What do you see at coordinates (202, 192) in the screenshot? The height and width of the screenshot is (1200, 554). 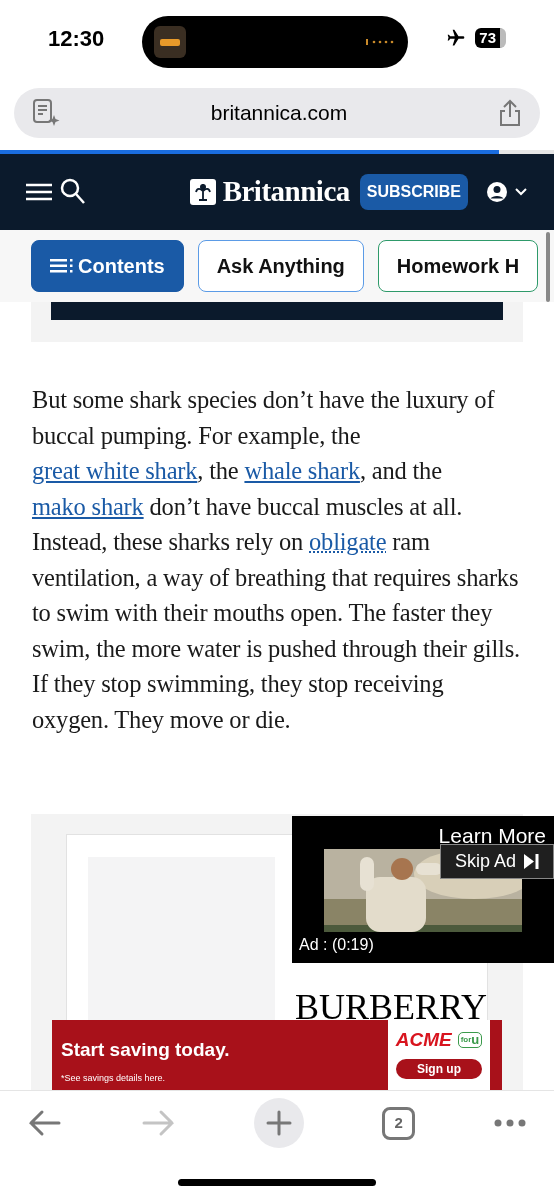 I see `logo-icon` at bounding box center [202, 192].